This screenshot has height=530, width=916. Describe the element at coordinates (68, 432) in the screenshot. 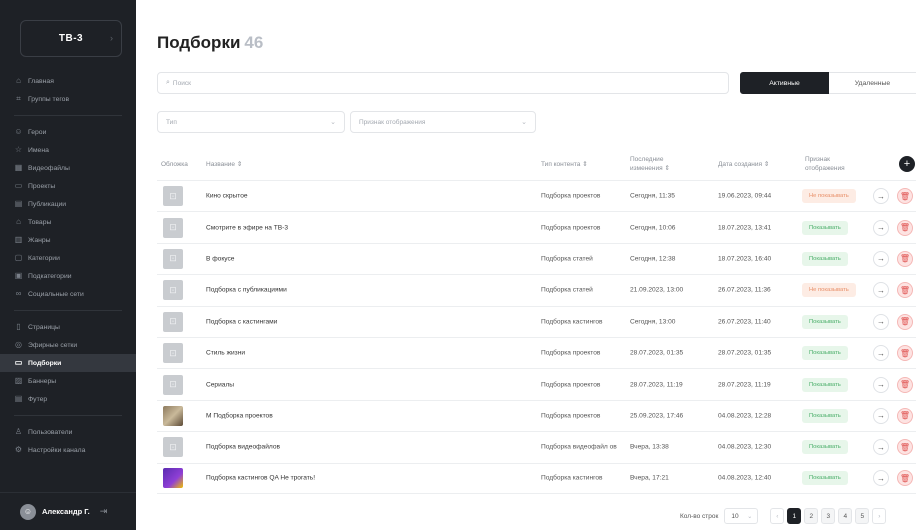

I see `sidebar-item: ♙ Пользователи` at that location.